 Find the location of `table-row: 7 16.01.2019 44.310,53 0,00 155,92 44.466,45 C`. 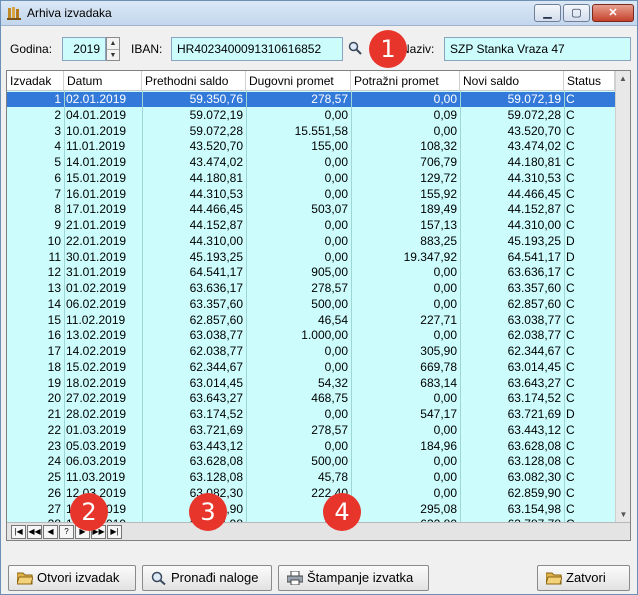

table-row: 7 16.01.2019 44.310,53 0,00 155,92 44.466,45 C is located at coordinates (311, 194).